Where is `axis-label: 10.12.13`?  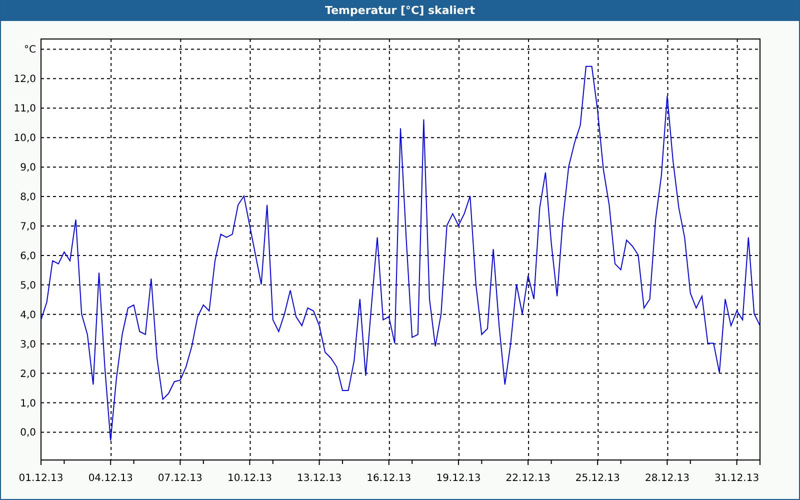
axis-label: 10.12.13 is located at coordinates (249, 478).